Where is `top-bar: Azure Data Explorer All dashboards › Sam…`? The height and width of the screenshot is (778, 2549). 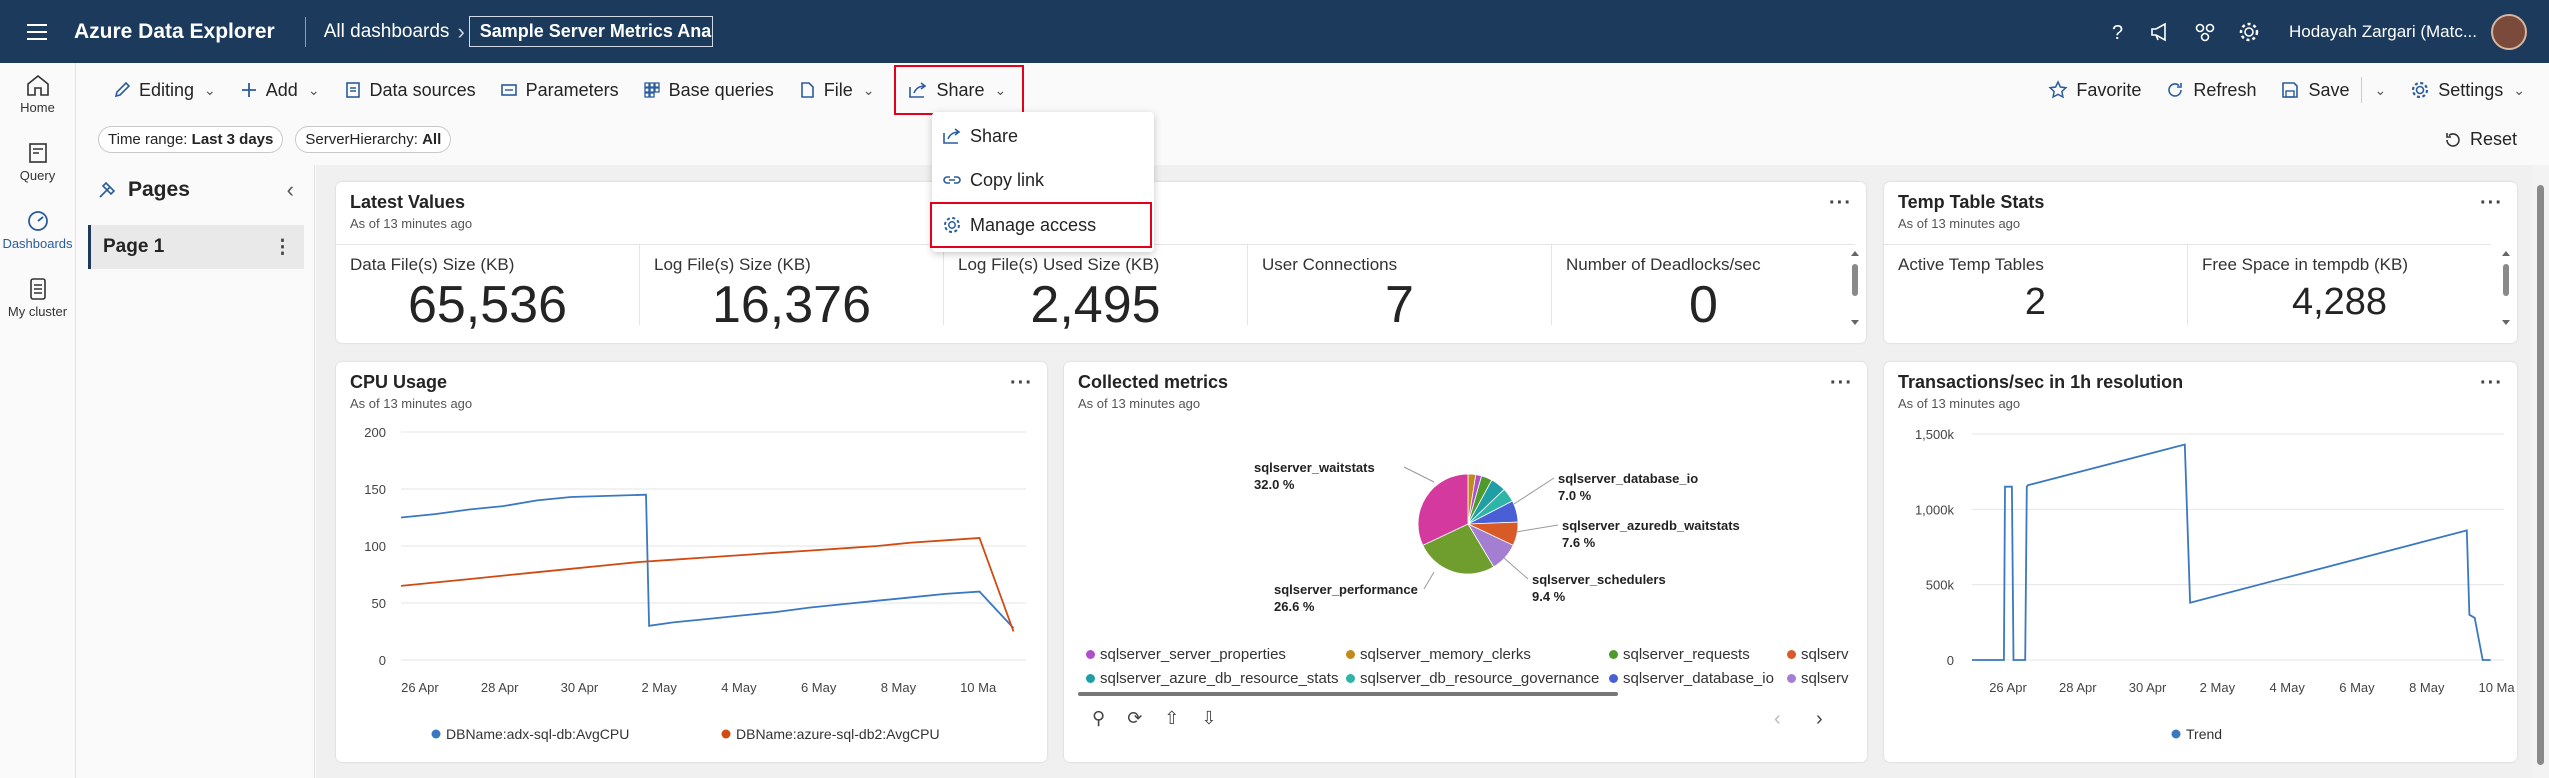
top-bar: Azure Data Explorer All dashboards › Sam… is located at coordinates (1274, 31).